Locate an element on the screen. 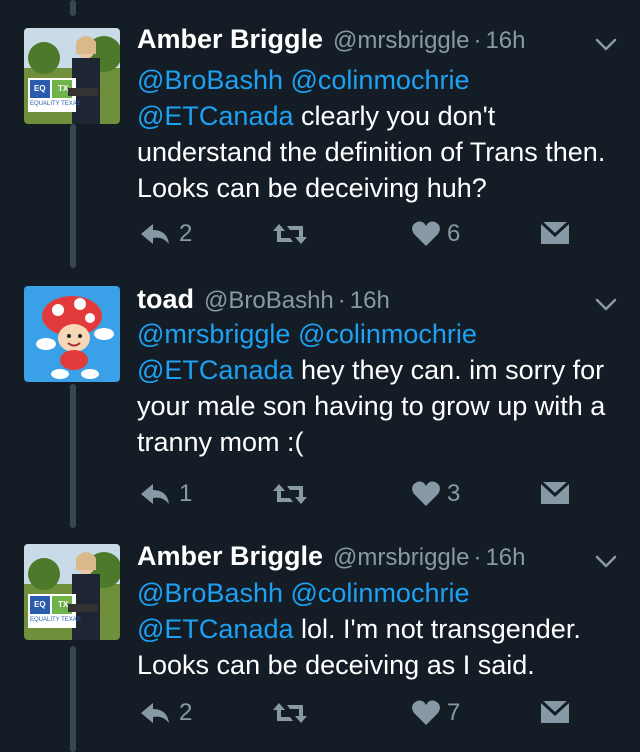  mention-link: @mrsbriggle is located at coordinates (213, 334).